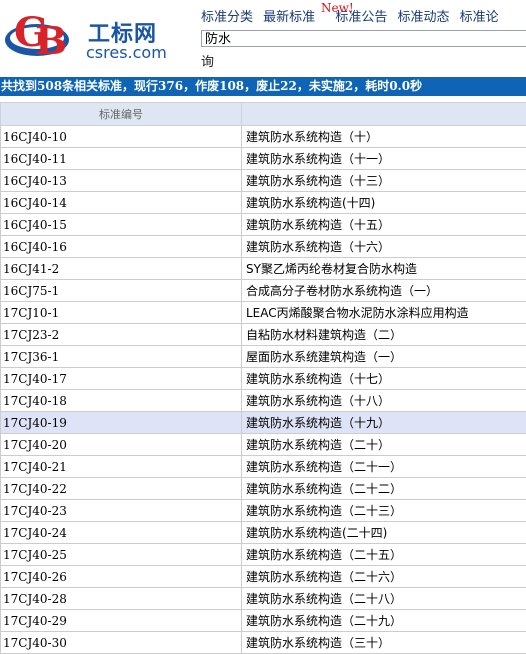 Image resolution: width=526 pixels, height=654 pixels. What do you see at coordinates (121, 291) in the screenshot?
I see `standard-code-link: 16CJ75-1` at bounding box center [121, 291].